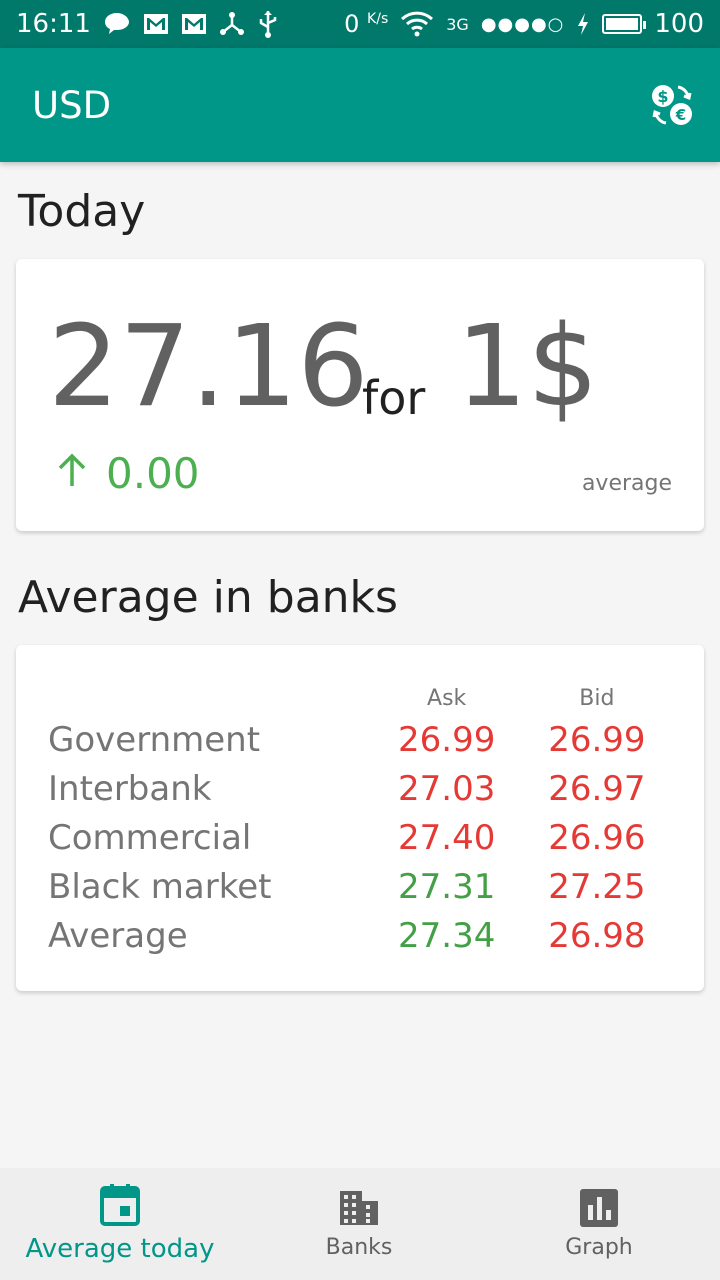 This screenshot has height=1280, width=720. I want to click on signal-strength: ●●●●○, so click(522, 24).